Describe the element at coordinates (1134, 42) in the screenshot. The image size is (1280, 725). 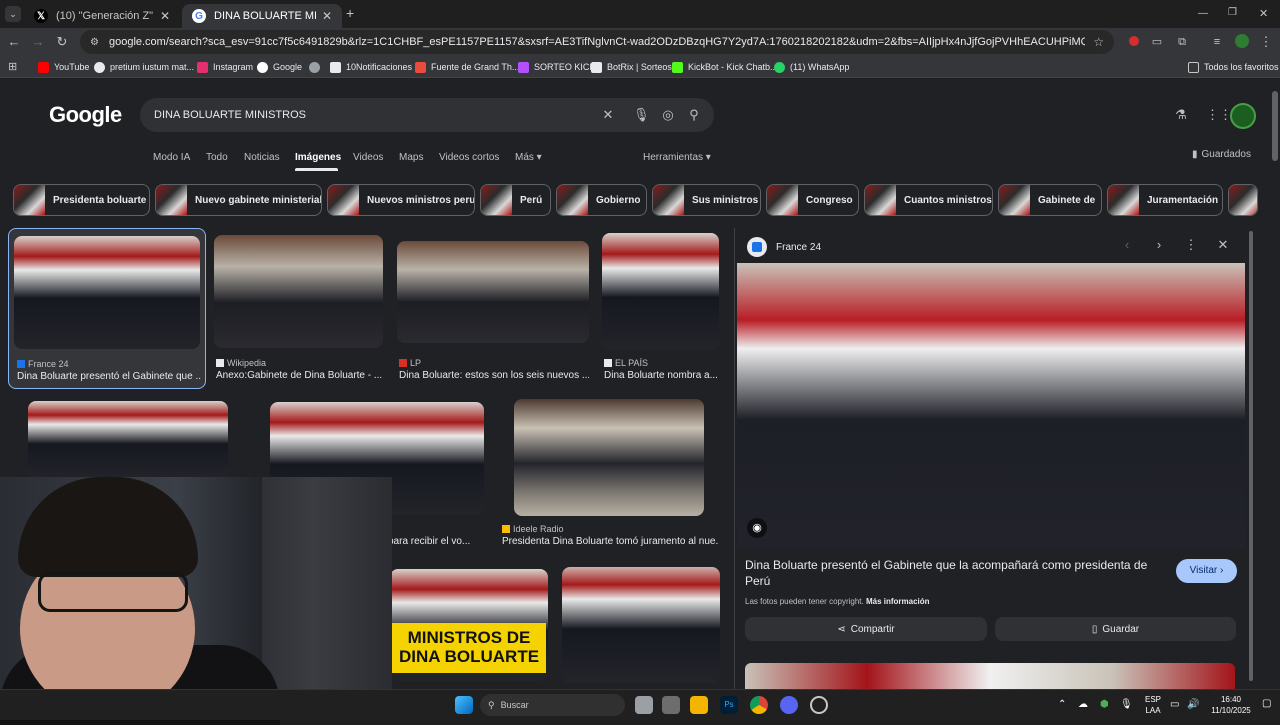
I see `extension-red-icon` at that location.